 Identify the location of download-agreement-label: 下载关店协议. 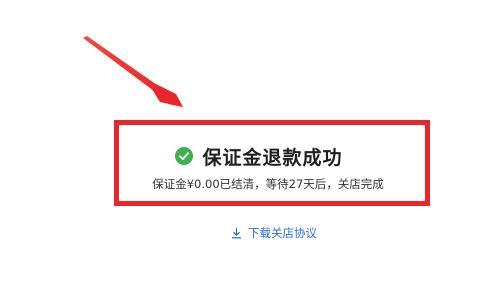
(282, 233).